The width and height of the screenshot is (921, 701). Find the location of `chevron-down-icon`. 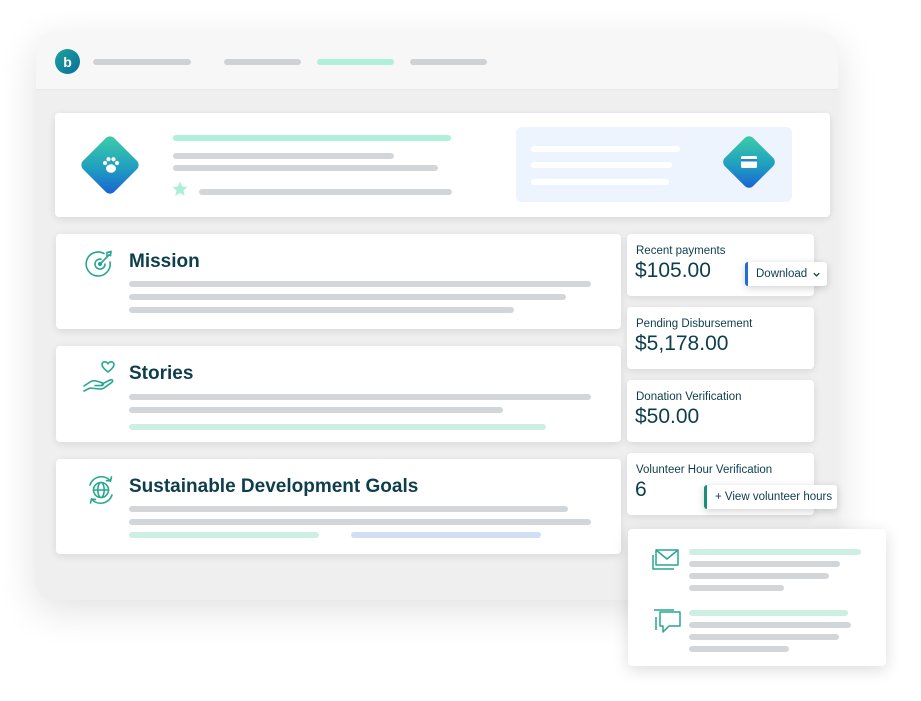

chevron-down-icon is located at coordinates (816, 274).